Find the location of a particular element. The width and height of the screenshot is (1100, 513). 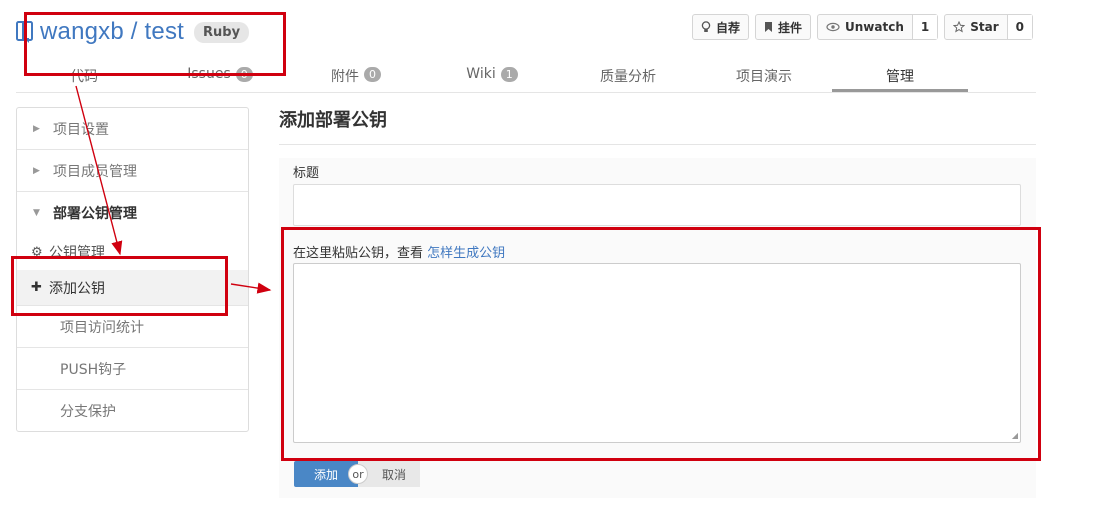

gear-icon: ⚙ is located at coordinates (37, 252).